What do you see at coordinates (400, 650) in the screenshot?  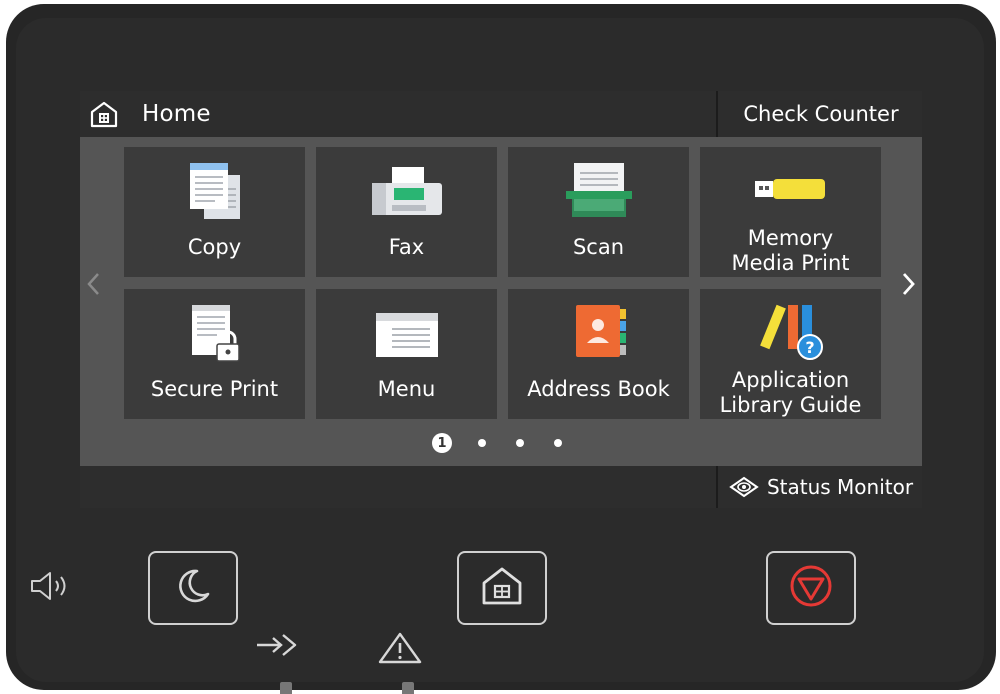 I see `warning-icon` at bounding box center [400, 650].